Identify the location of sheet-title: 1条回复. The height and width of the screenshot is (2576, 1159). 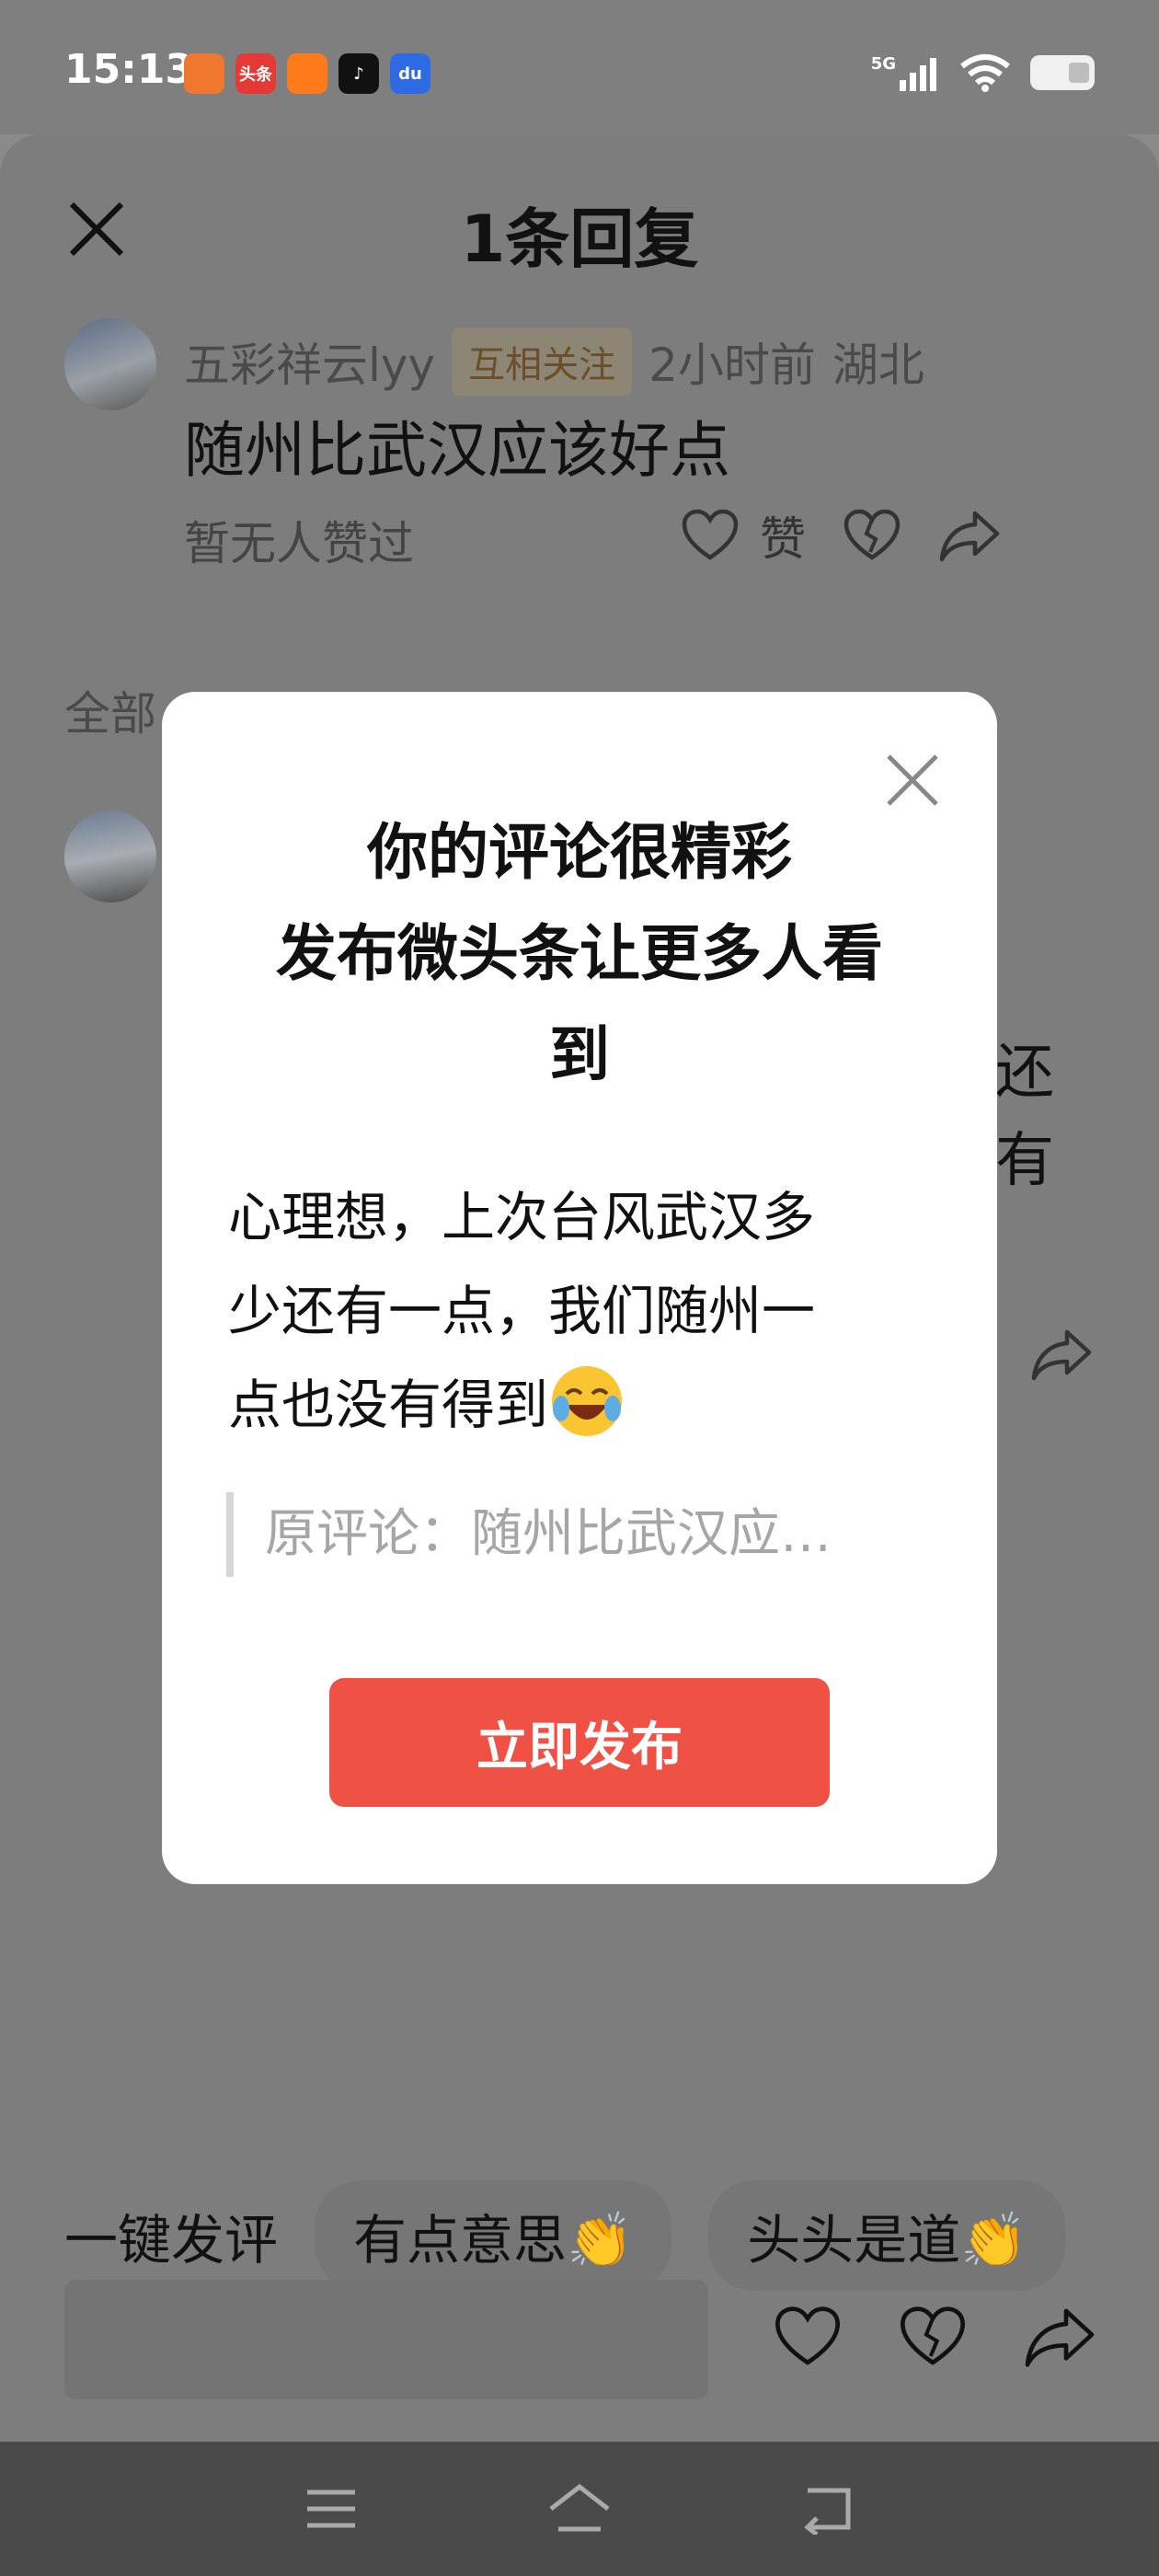
(579, 239).